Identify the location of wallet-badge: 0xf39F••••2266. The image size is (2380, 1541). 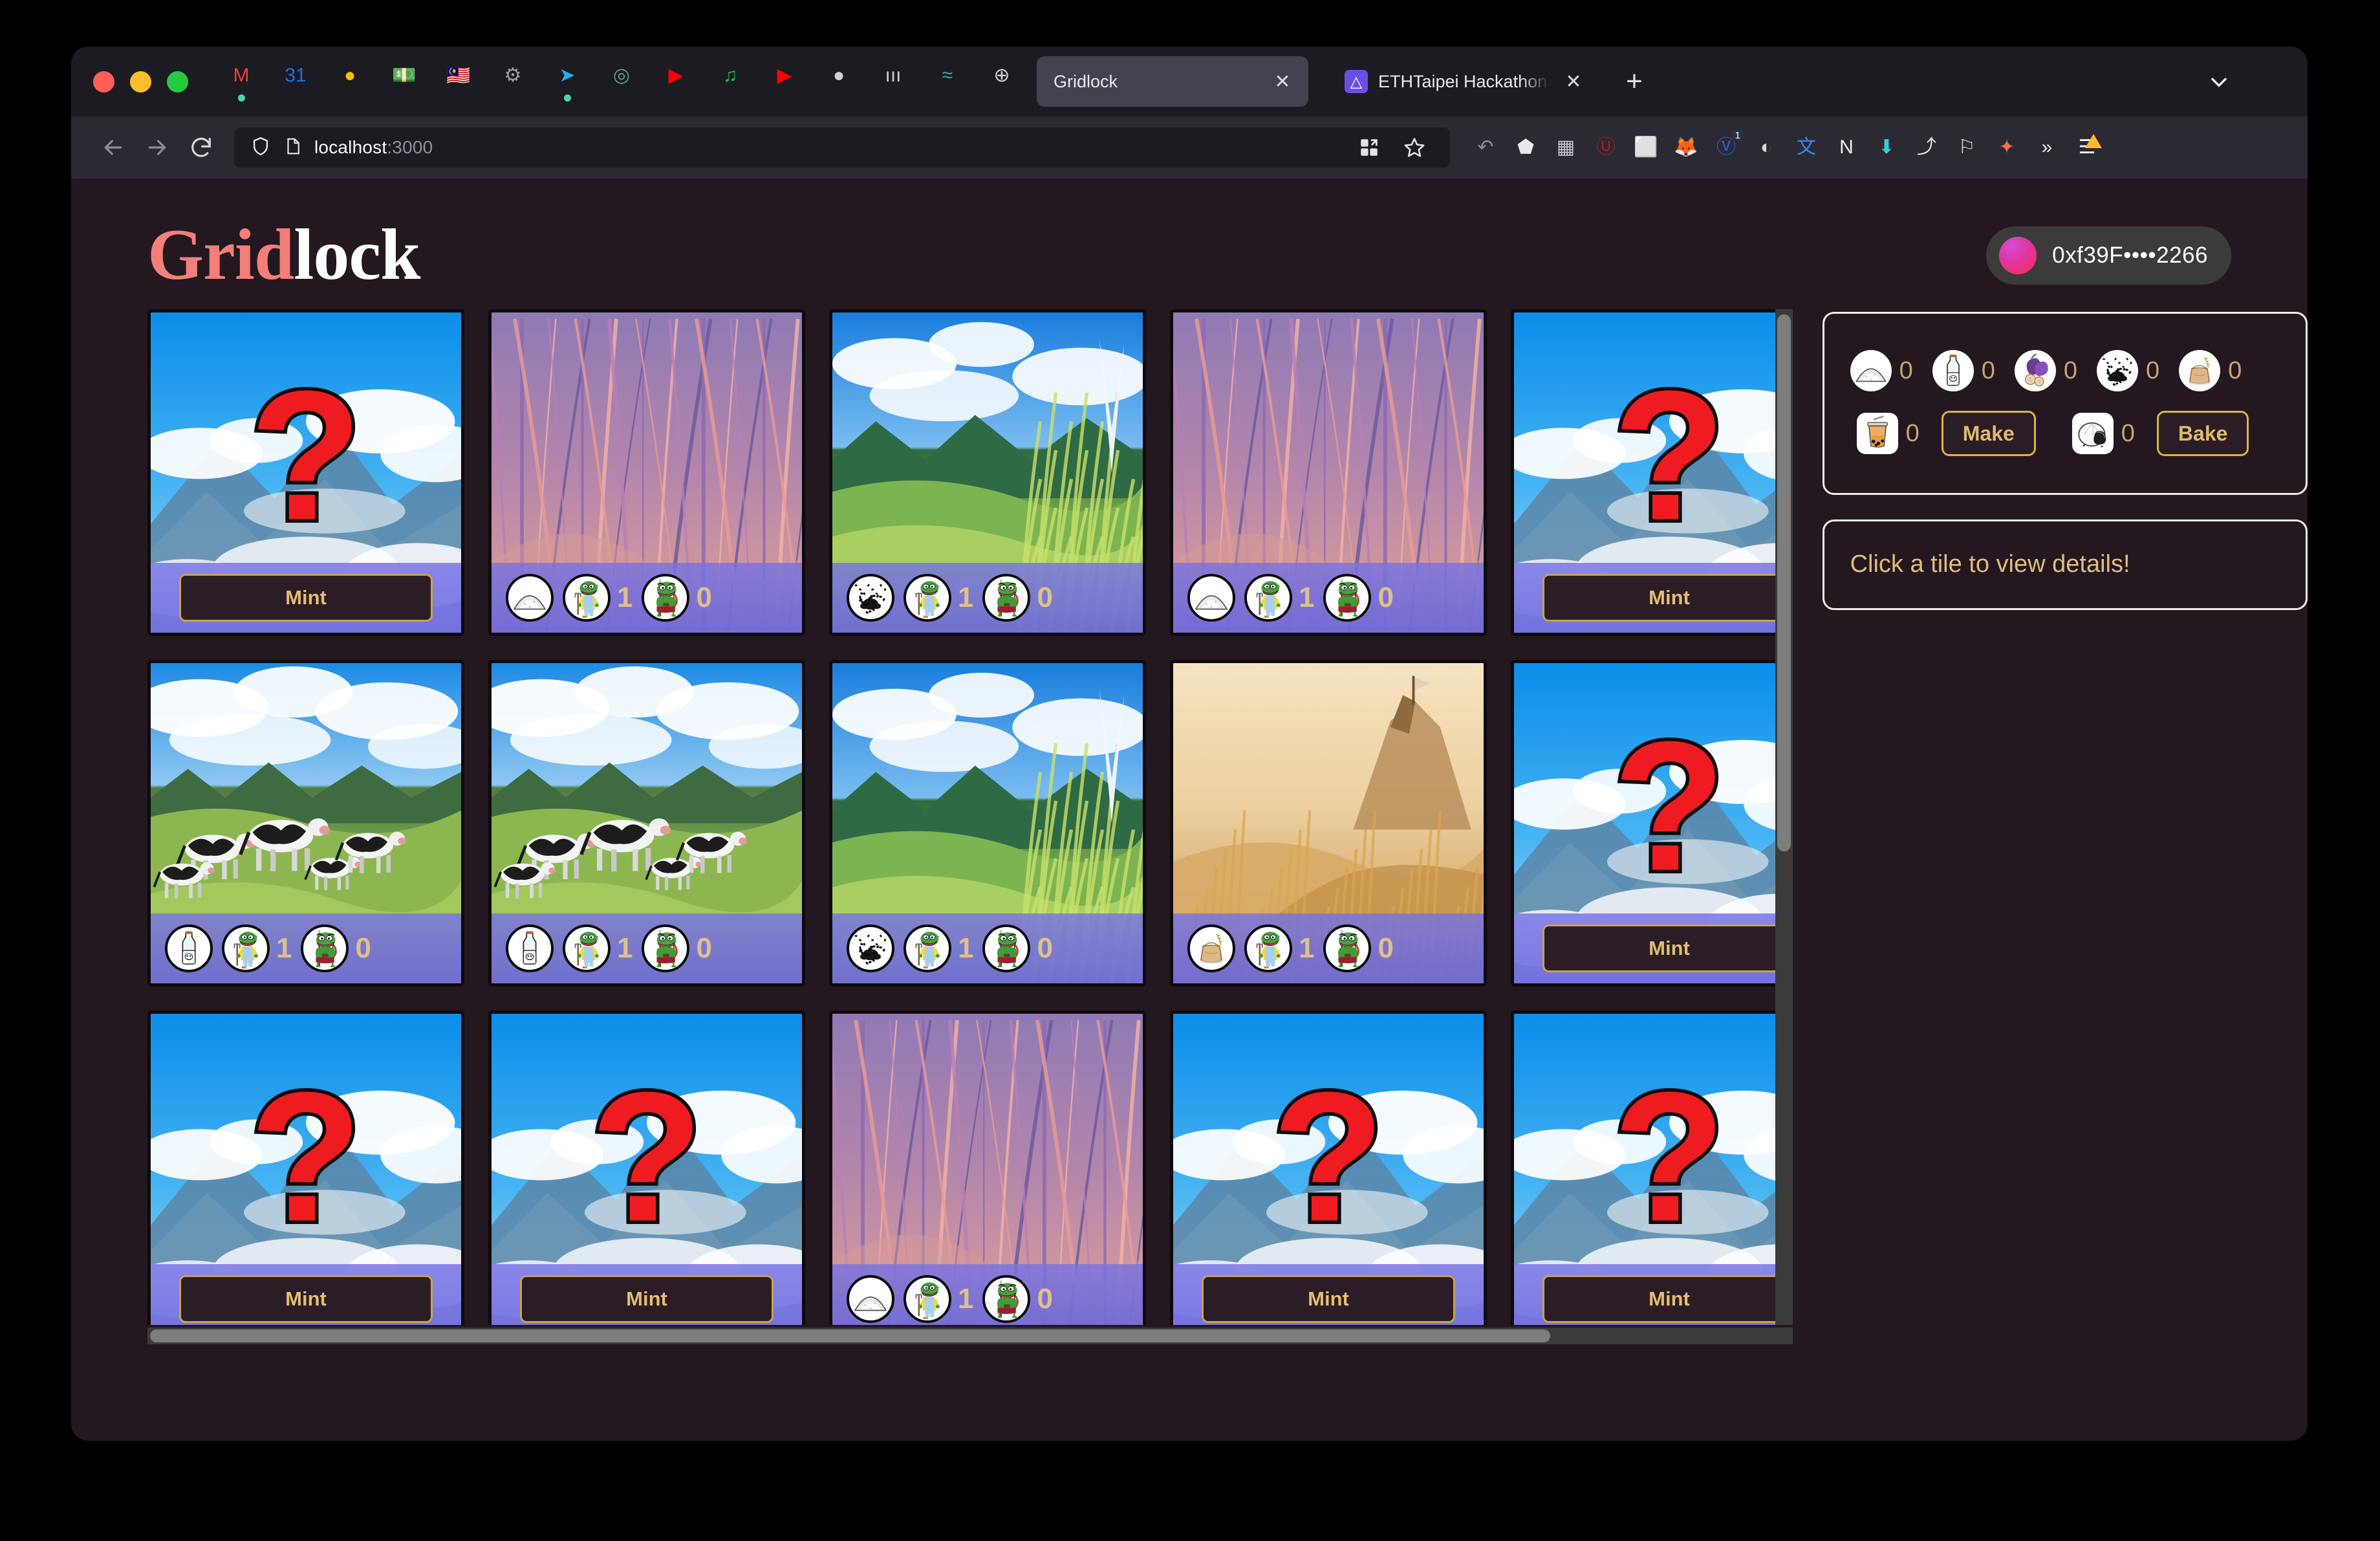
(2108, 255).